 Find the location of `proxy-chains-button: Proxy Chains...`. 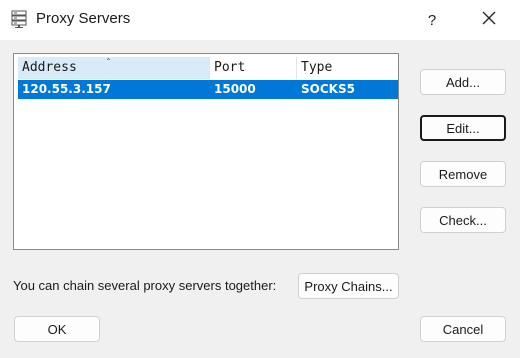

proxy-chains-button: Proxy Chains... is located at coordinates (348, 286).